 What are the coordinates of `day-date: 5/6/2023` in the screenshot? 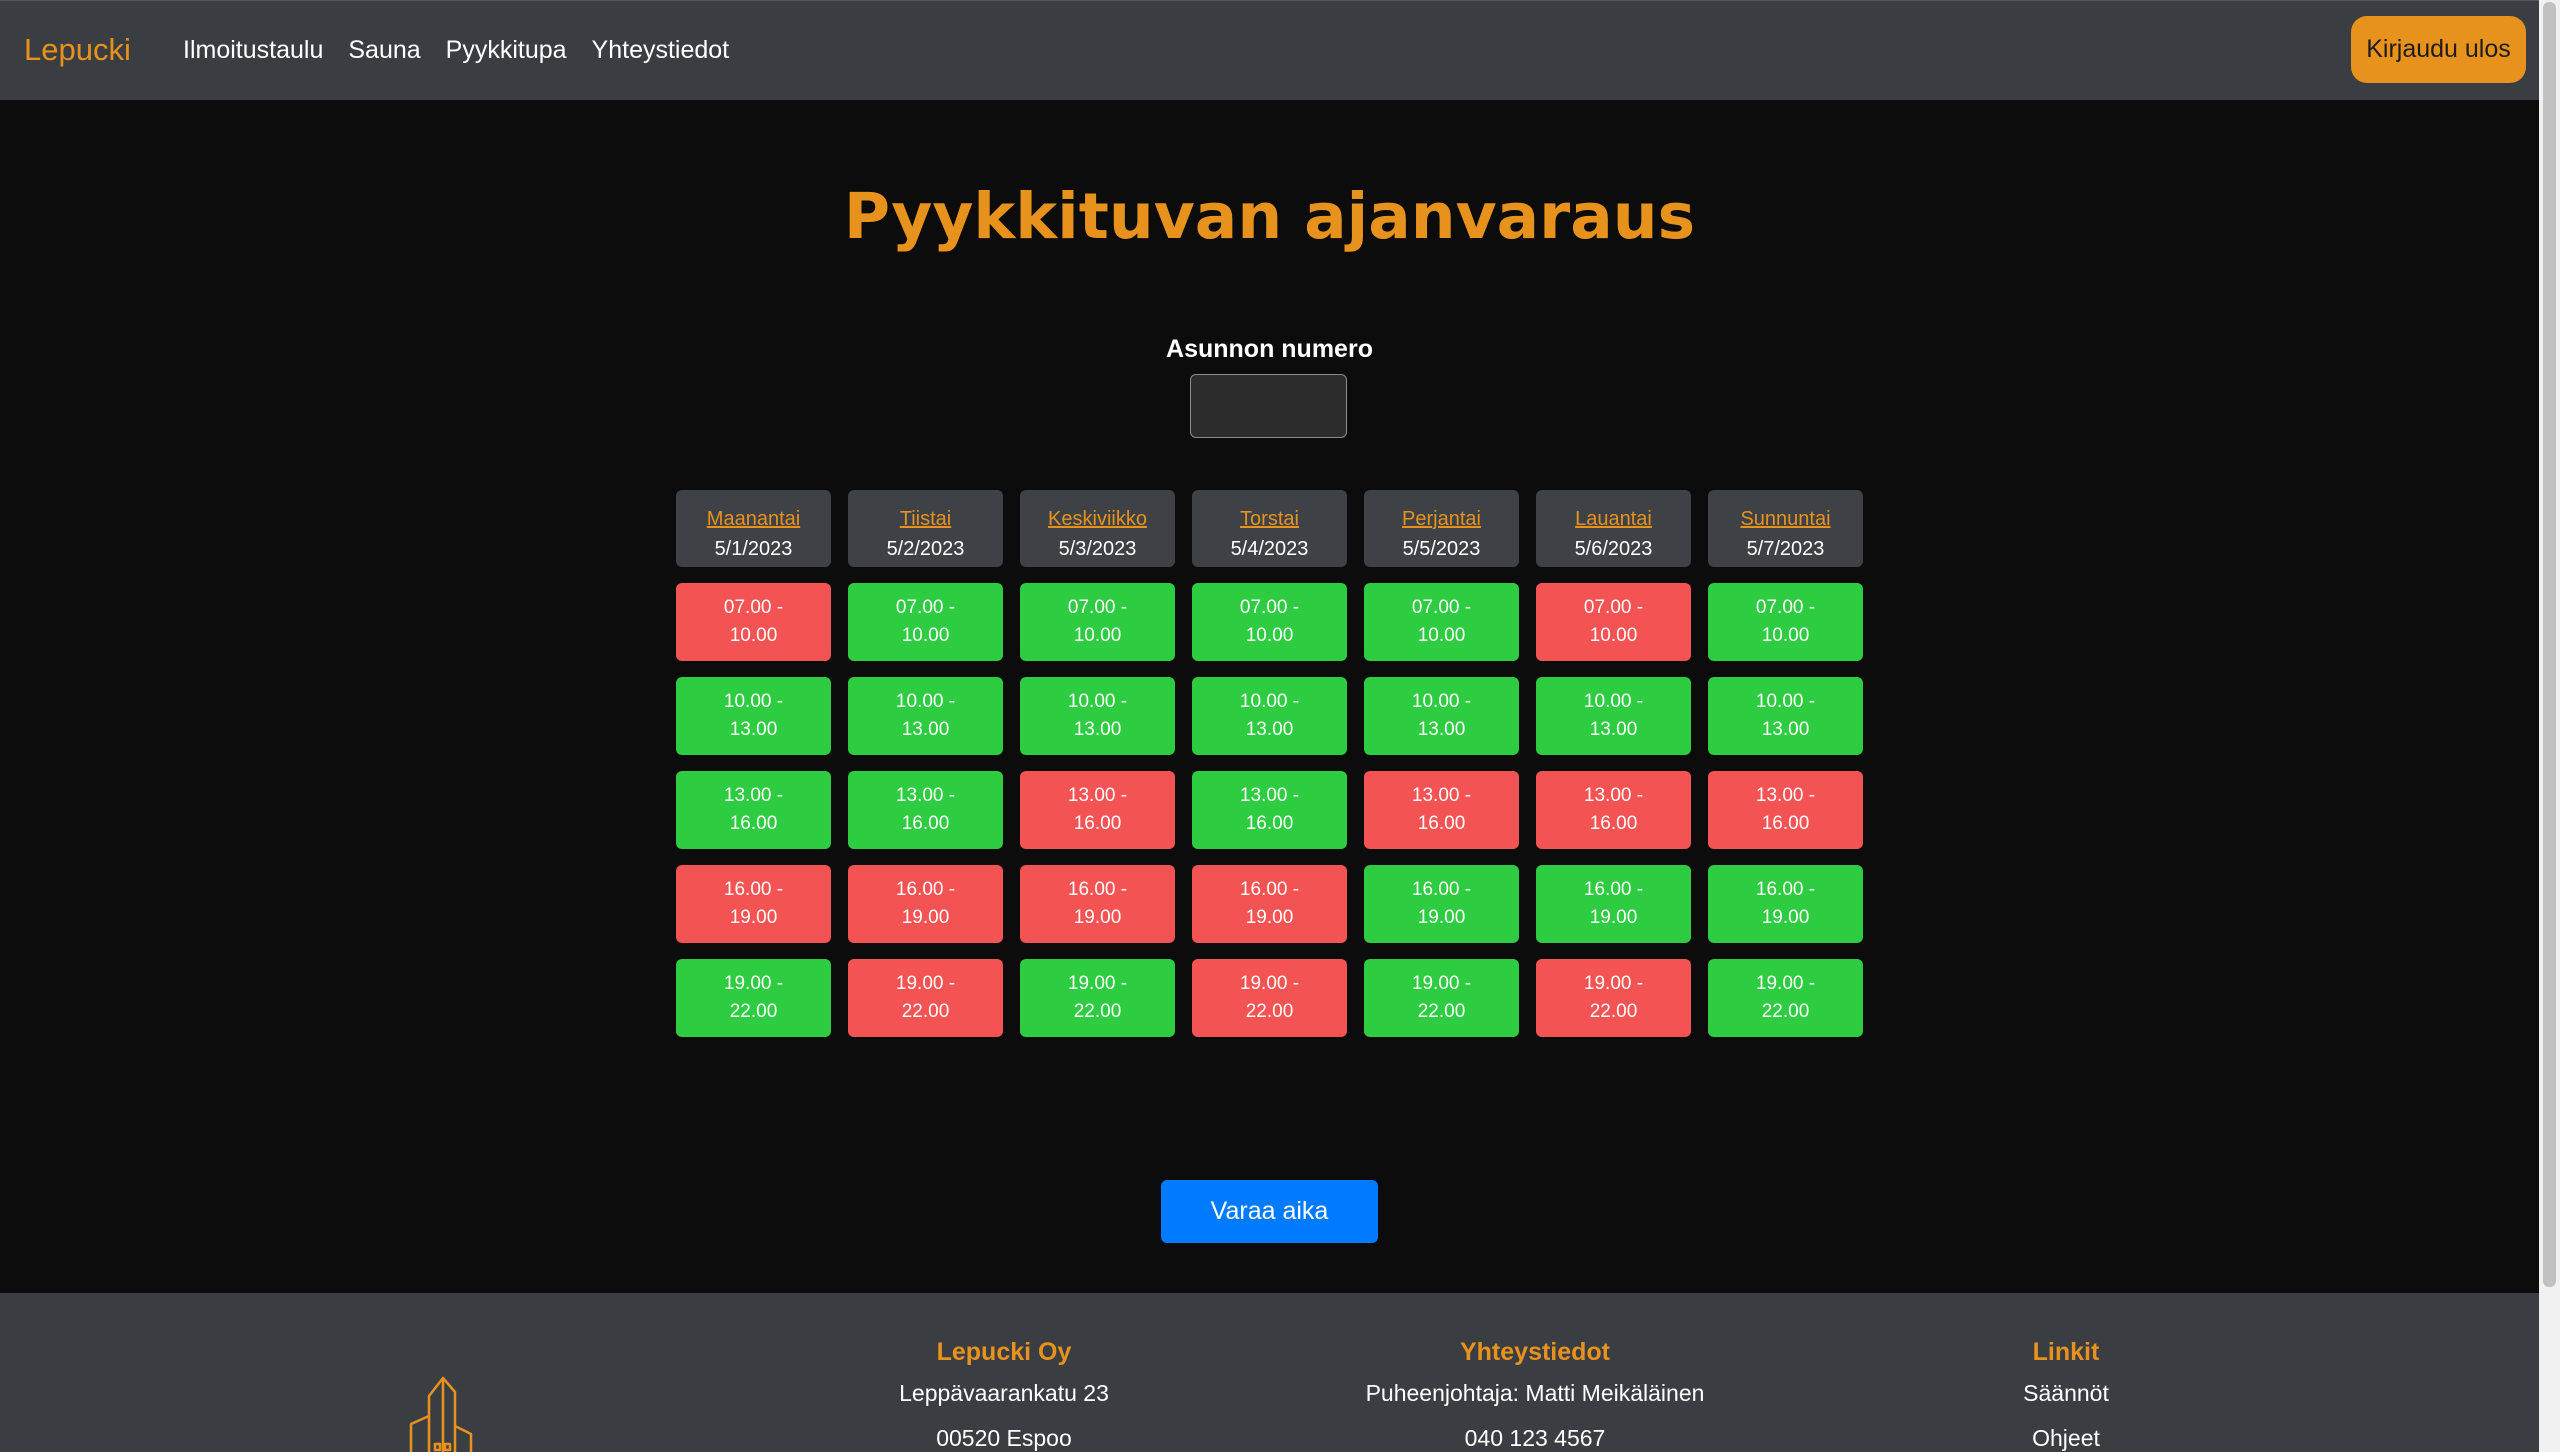 It's located at (1613, 549).